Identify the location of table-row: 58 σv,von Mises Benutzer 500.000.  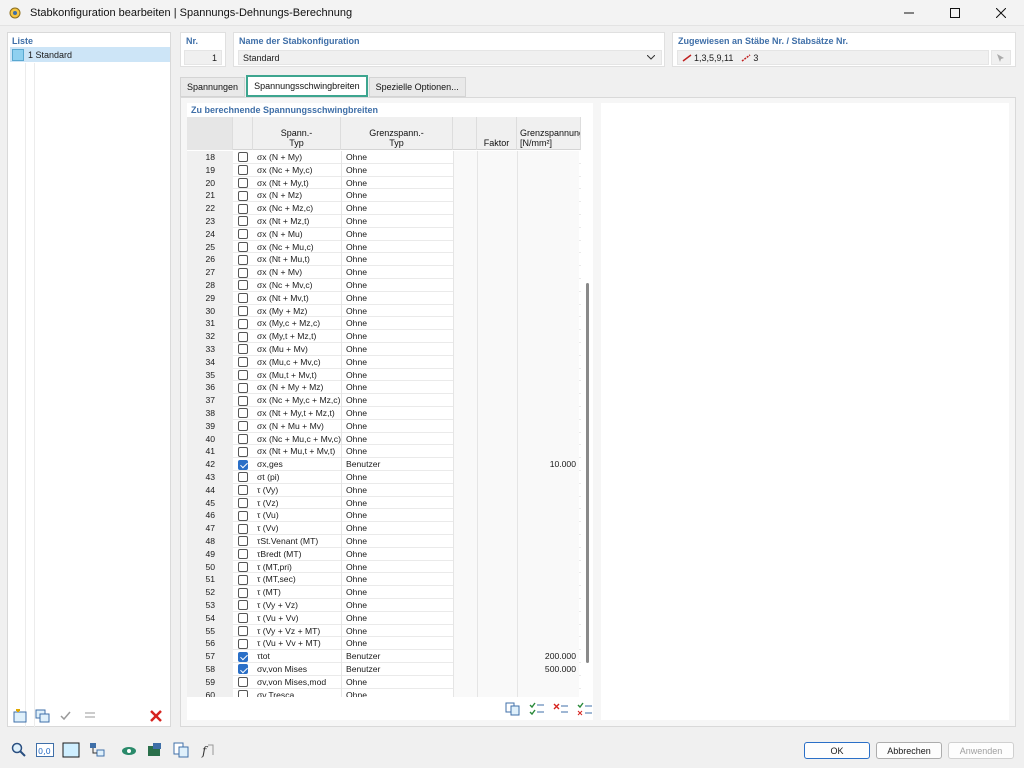
(384, 669).